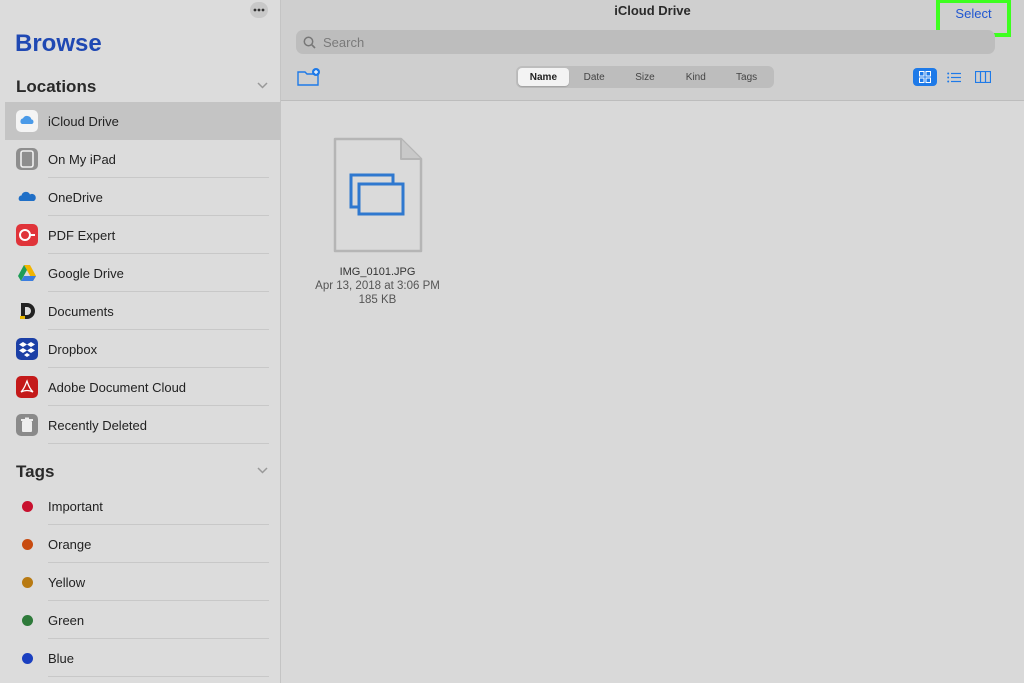 This screenshot has width=1024, height=683. I want to click on sidebar-item-label: Adobe Document Cloud, so click(117, 387).